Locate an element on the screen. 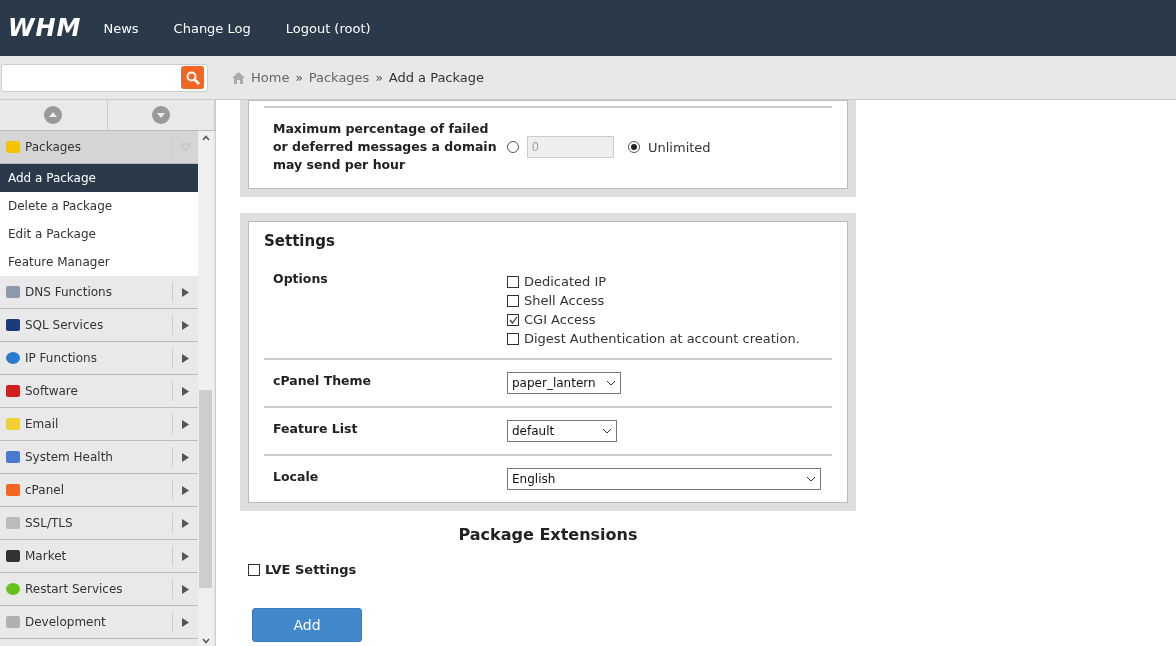 The height and width of the screenshot is (646, 1176). field-label: Maximum percentage of failed or deferred messages a domain may send per hour is located at coordinates (385, 147).